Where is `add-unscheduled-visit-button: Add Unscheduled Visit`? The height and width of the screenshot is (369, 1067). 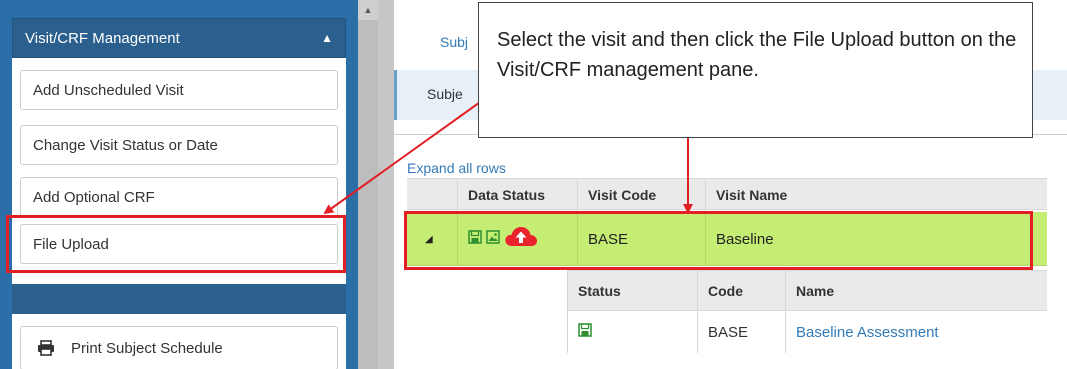 add-unscheduled-visit-button: Add Unscheduled Visit is located at coordinates (179, 90).